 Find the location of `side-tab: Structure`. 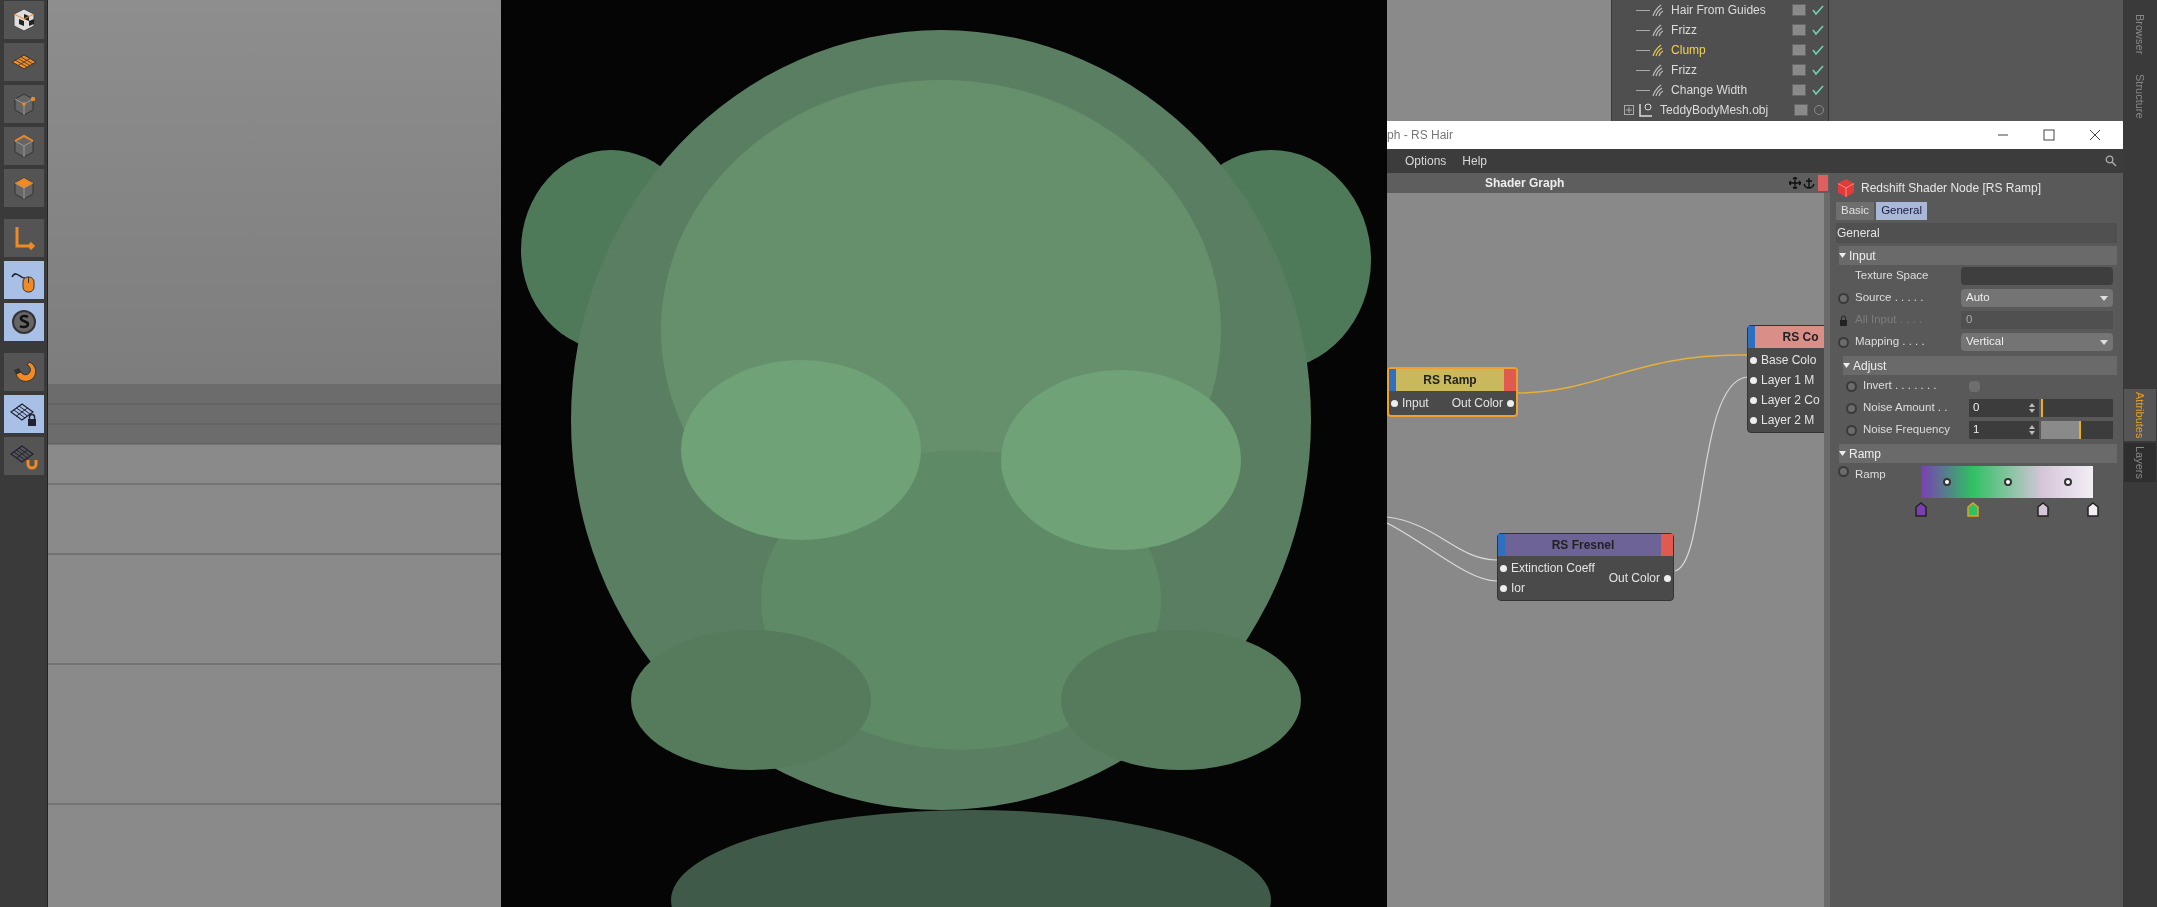

side-tab: Structure is located at coordinates (2140, 96).